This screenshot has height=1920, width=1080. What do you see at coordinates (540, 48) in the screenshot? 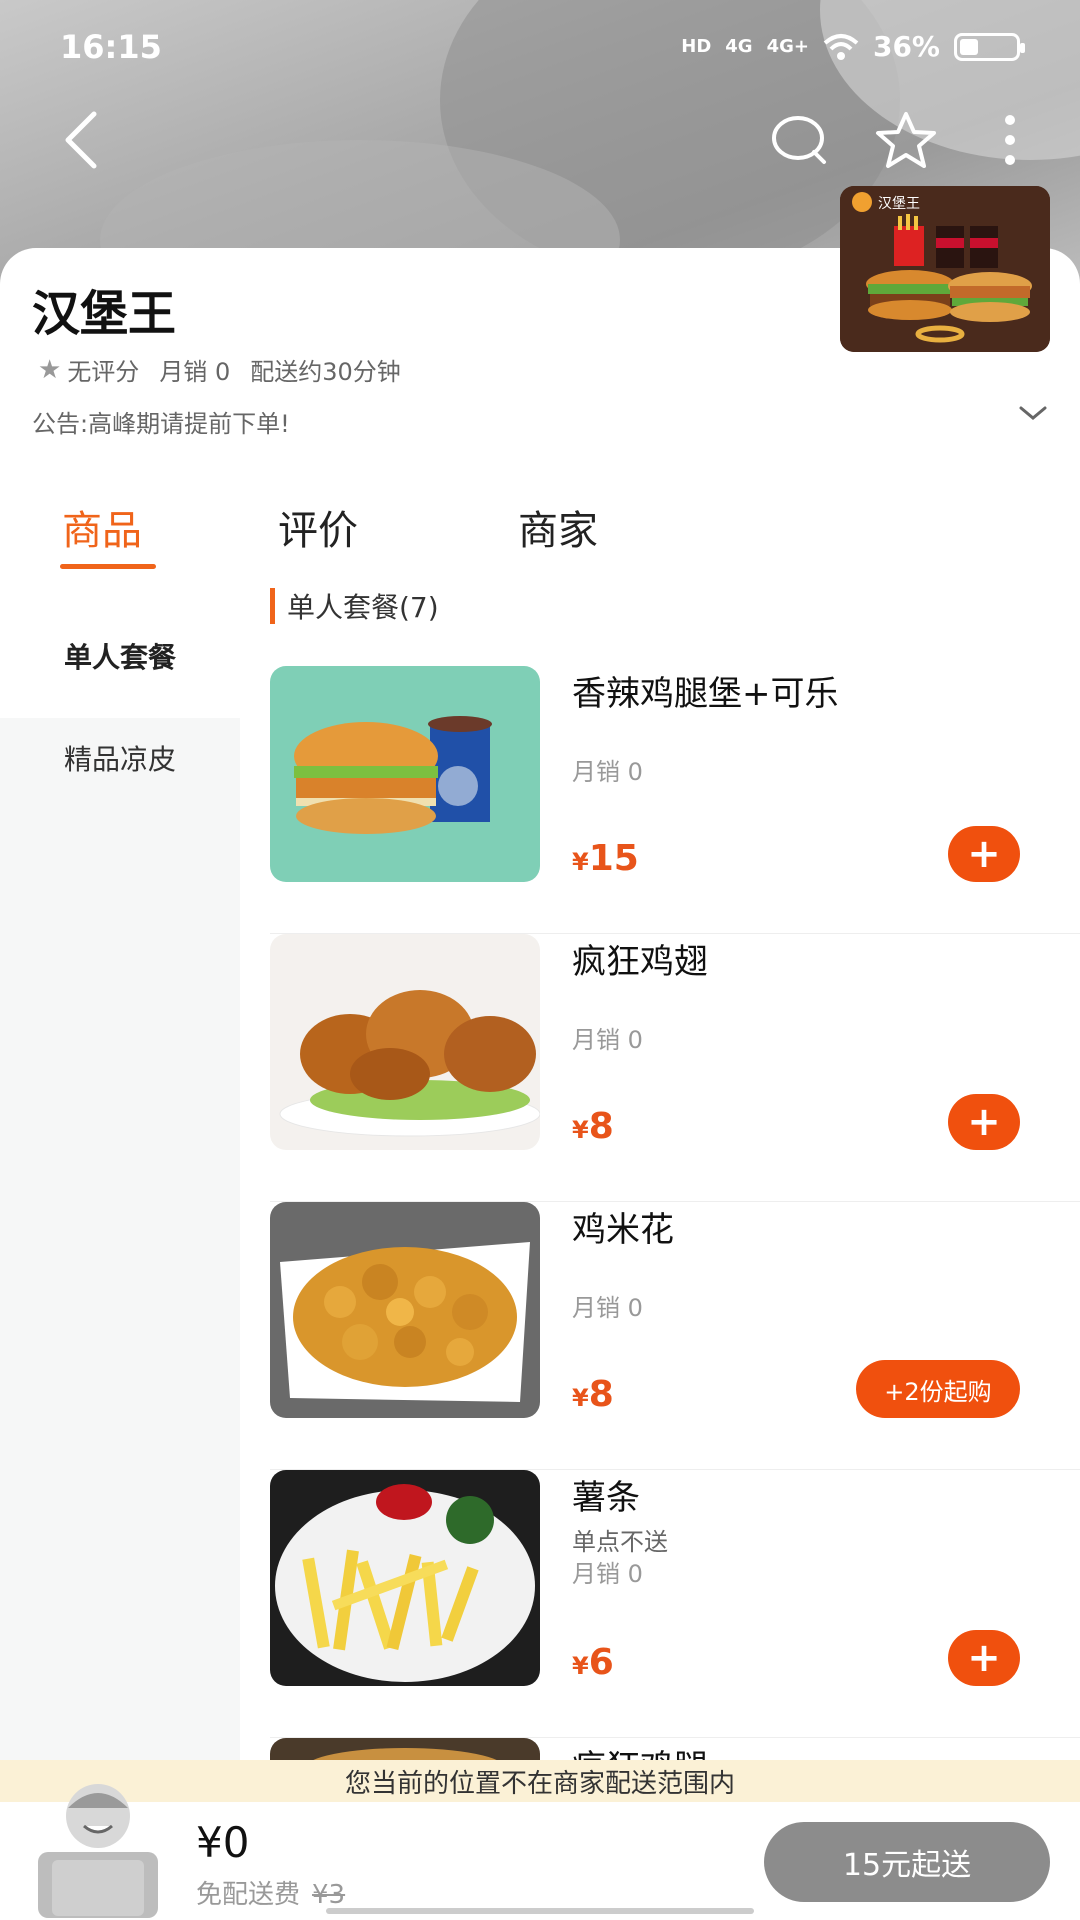
I see `status-bar: 16:15 HD 4G 4G+ 36%` at bounding box center [540, 48].